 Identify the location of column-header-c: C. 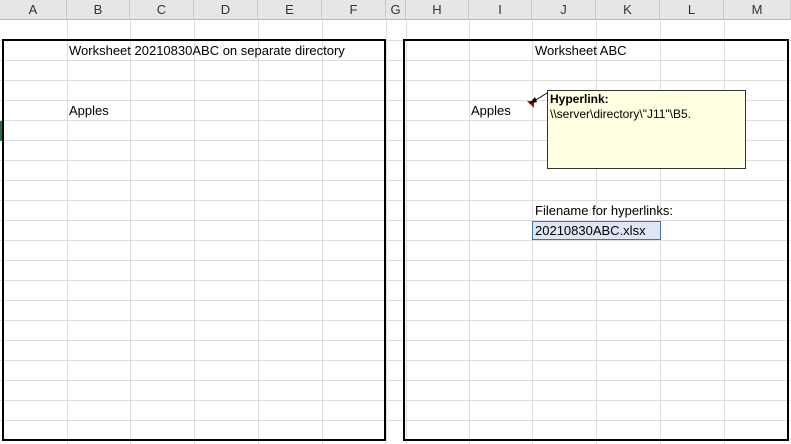
(162, 10).